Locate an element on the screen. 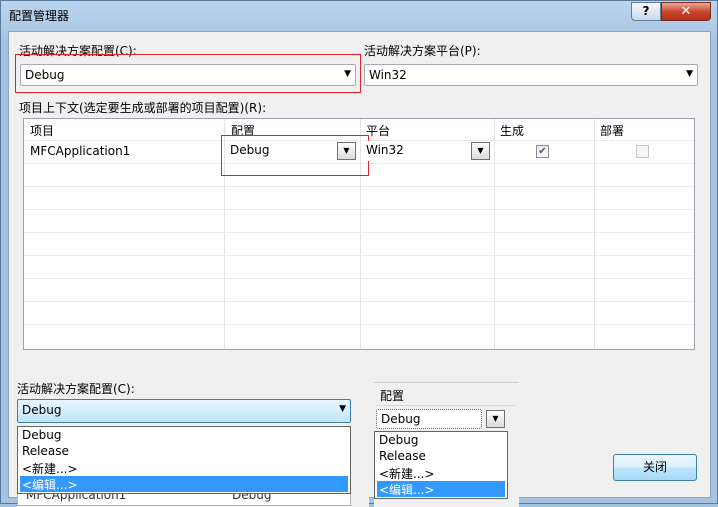 Image resolution: width=718 pixels, height=507 pixels. zoom-config-header: 配置 is located at coordinates (392, 396).